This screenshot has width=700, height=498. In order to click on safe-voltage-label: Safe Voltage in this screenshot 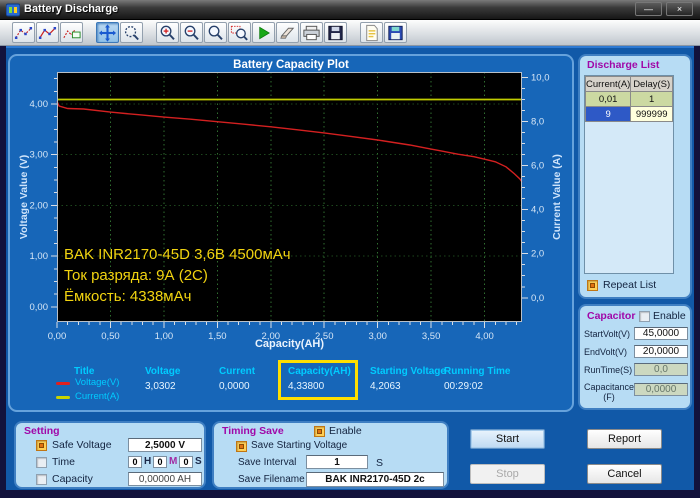, I will do `click(82, 445)`.